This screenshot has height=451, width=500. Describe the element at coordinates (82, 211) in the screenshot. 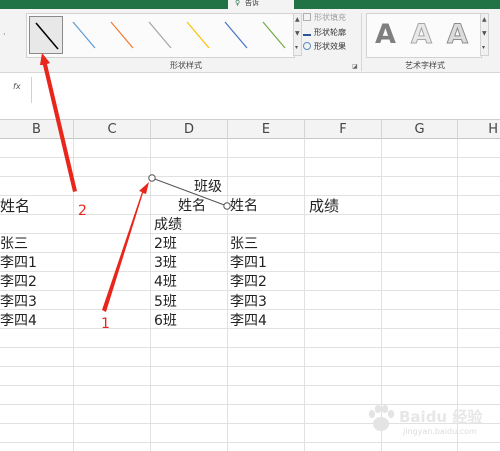

I see `annotation-label-2: 2` at that location.